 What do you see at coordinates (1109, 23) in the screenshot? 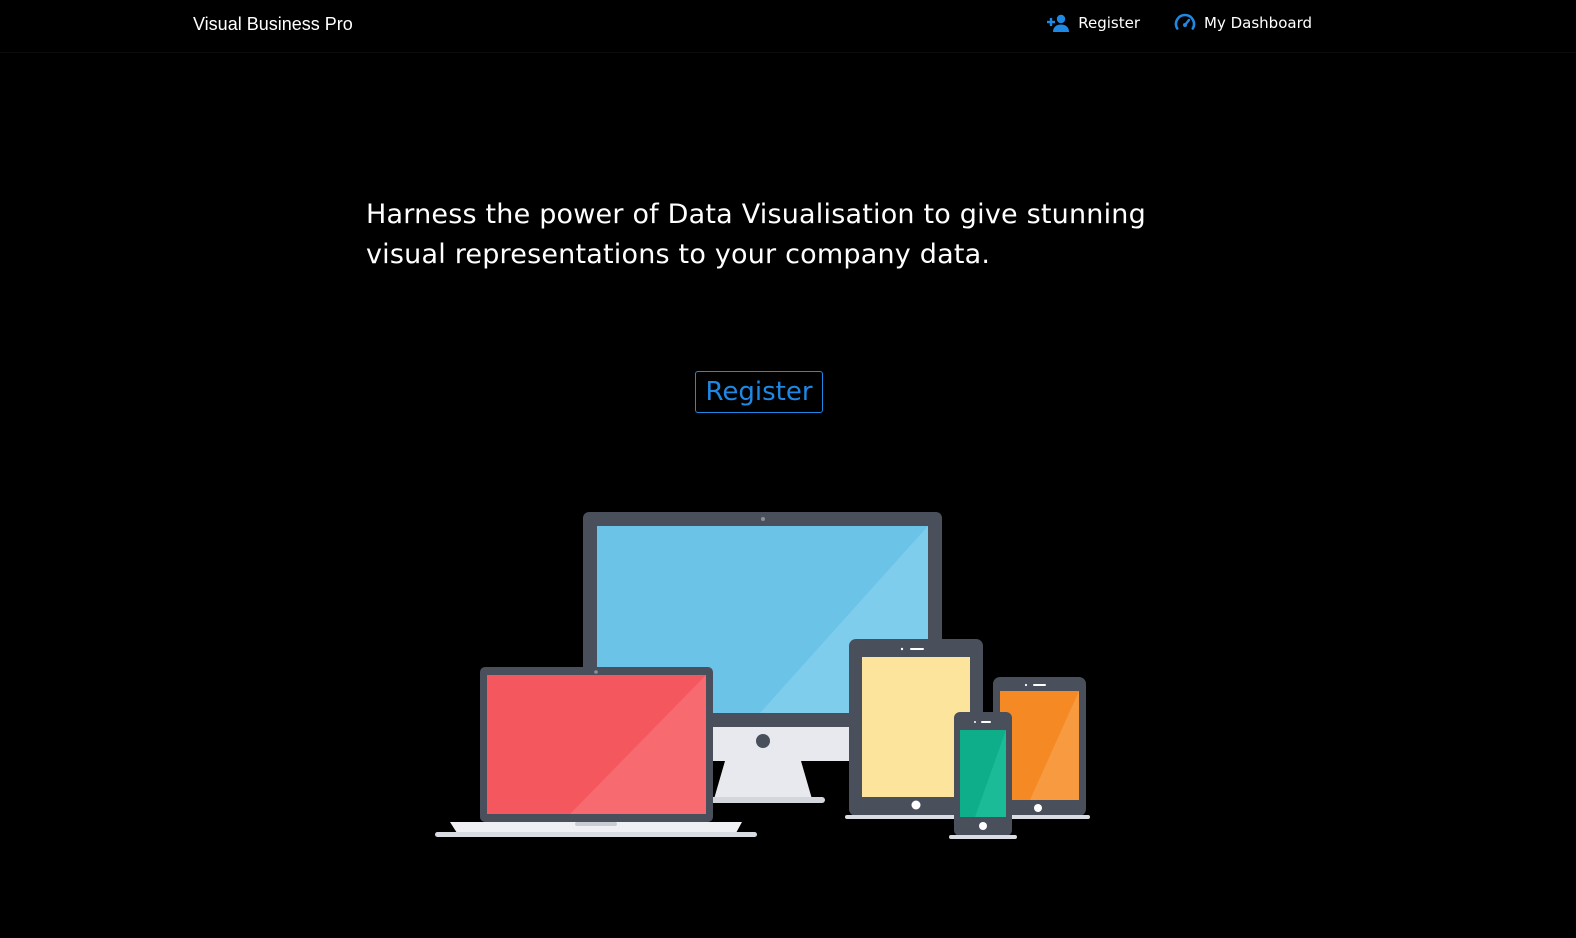
I see `nav-register-label: Register` at bounding box center [1109, 23].